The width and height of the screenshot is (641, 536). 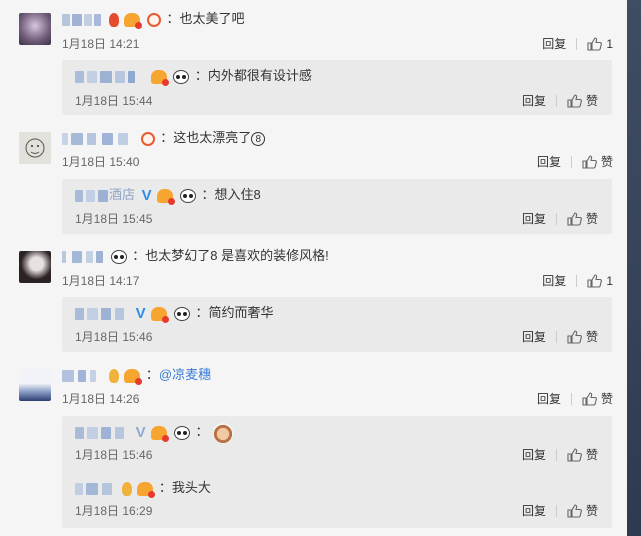 I want to click on sketch-avatar-icon, so click(x=35, y=148).